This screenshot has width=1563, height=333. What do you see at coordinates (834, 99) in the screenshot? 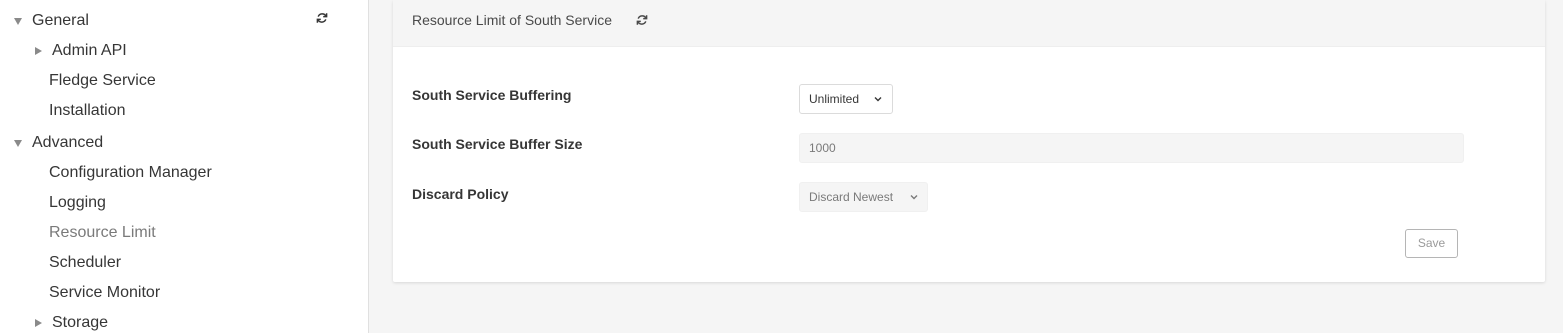
I see `buffering-value: Unlimited` at bounding box center [834, 99].